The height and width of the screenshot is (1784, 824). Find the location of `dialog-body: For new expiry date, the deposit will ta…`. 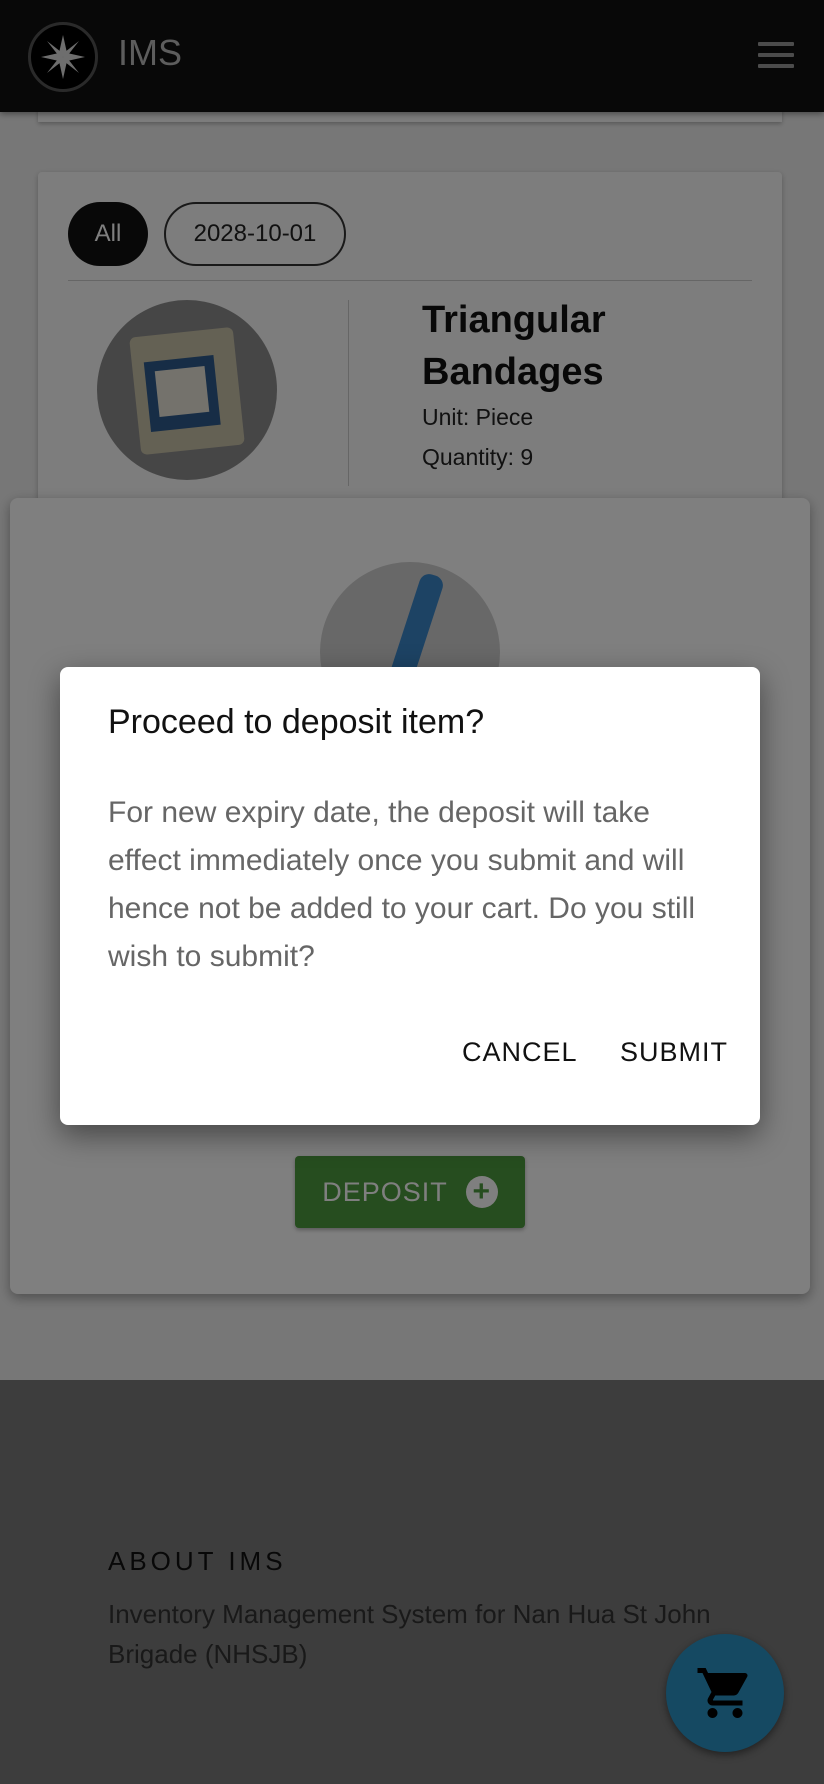

dialog-body: For new expiry date, the deposit will ta… is located at coordinates (402, 884).